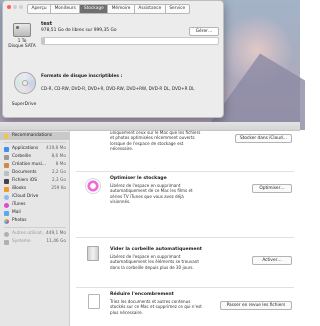  Describe the element at coordinates (58, 172) in the screenshot. I see `sidebar-item-size: 2,2 Go` at that location.